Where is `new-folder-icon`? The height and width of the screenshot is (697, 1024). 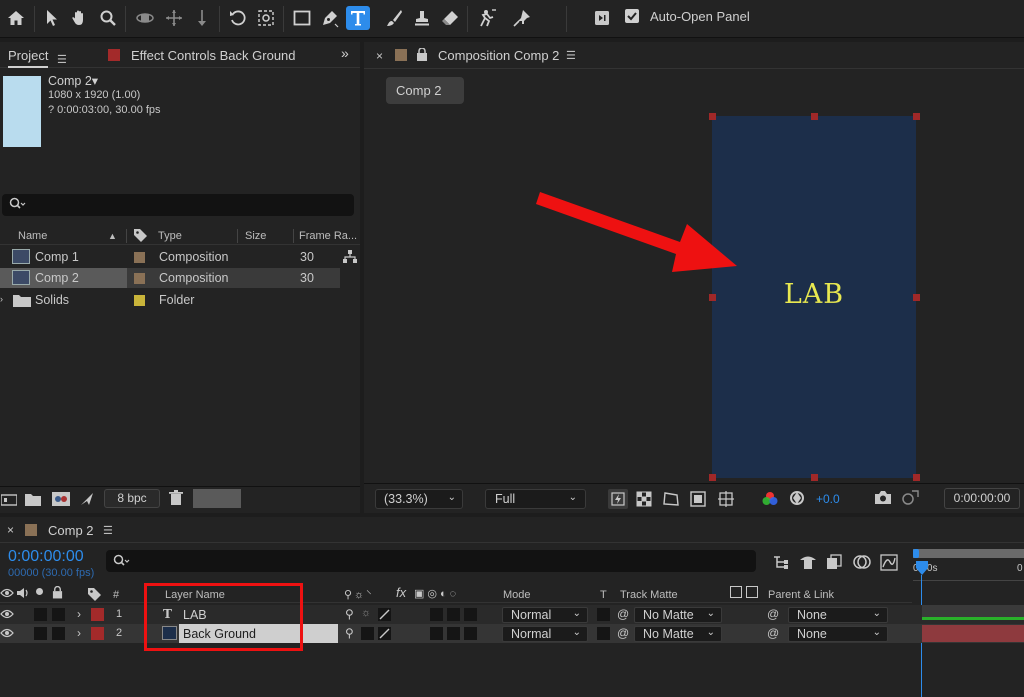
new-folder-icon is located at coordinates (33, 499).